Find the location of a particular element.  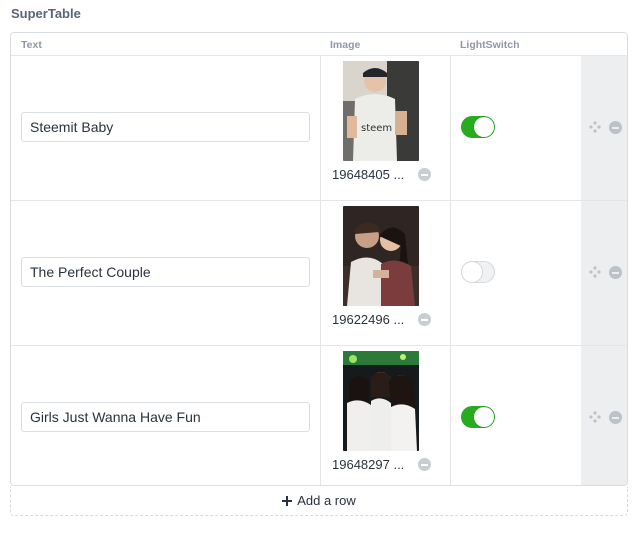

column-header-text: Text is located at coordinates (31, 45).